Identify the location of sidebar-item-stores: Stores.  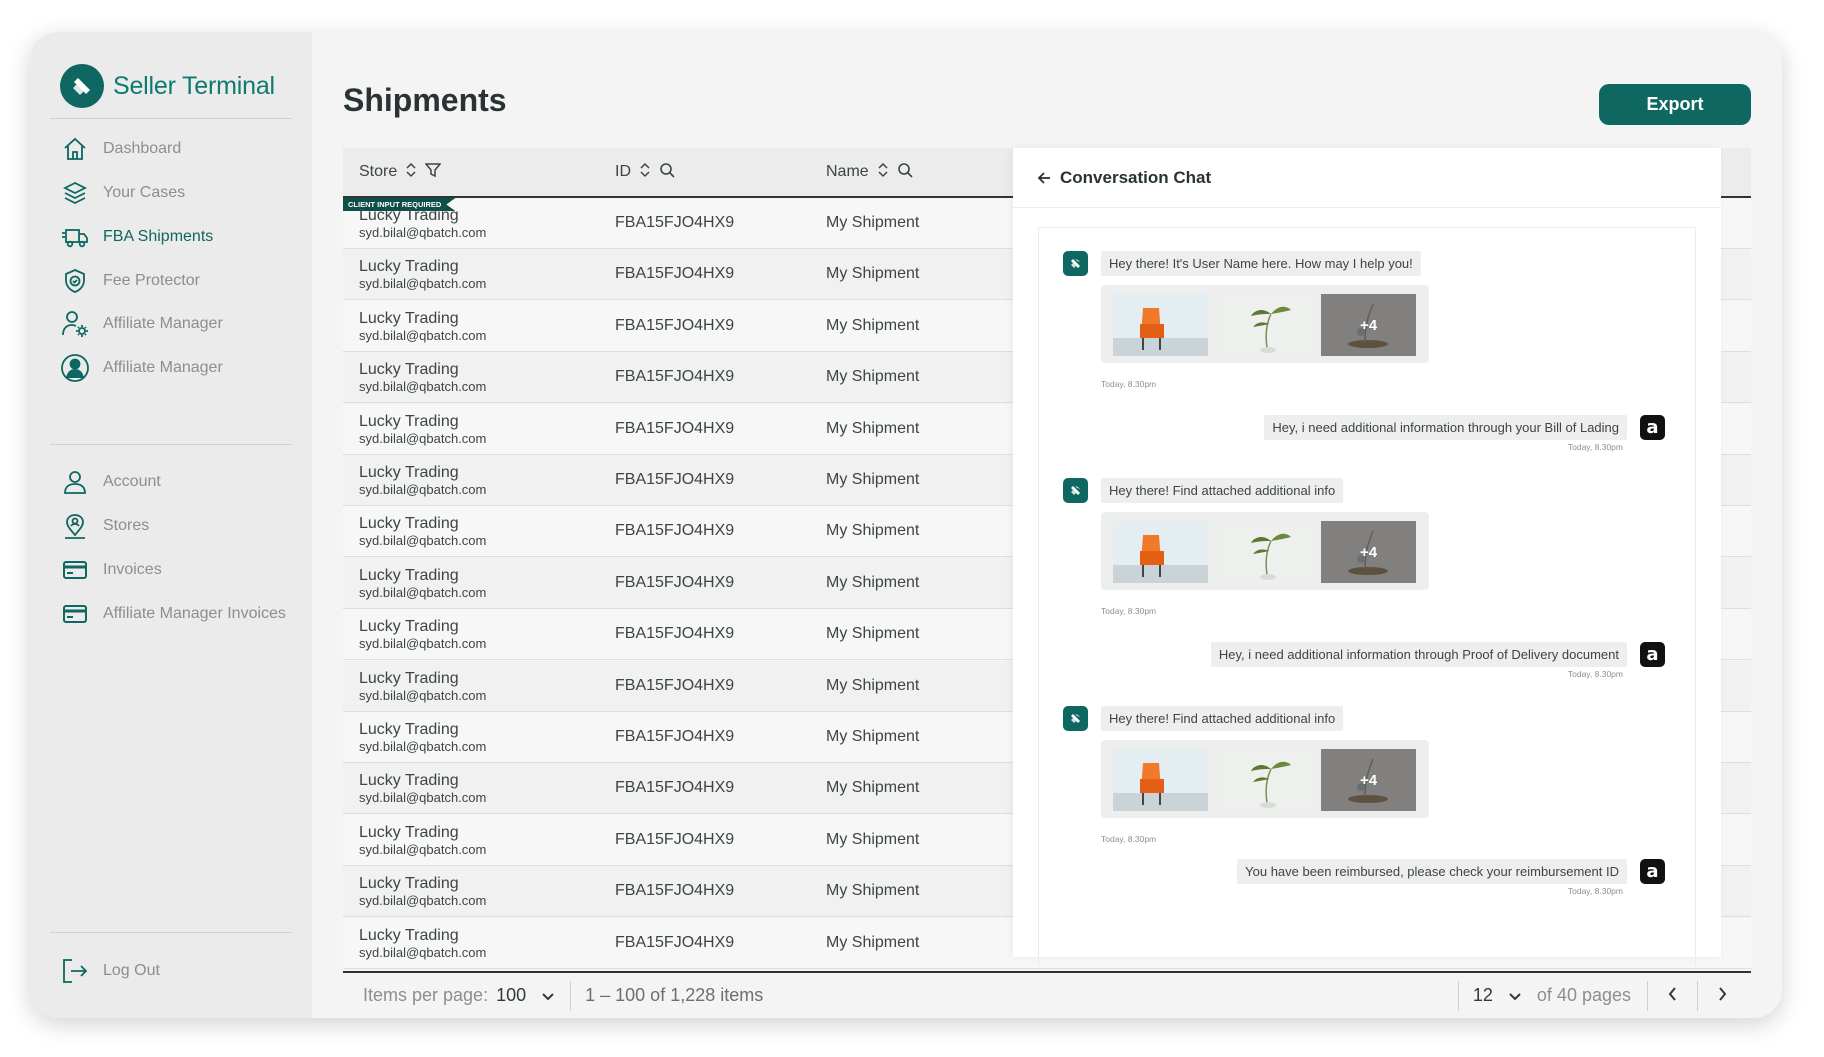
(104, 526).